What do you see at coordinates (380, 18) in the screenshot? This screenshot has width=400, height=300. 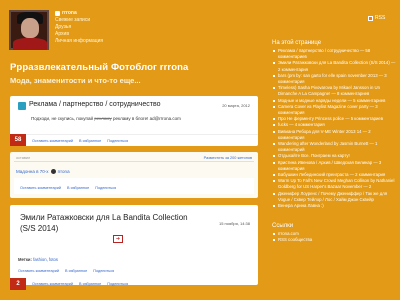 I see `rss-label: RSS` at bounding box center [380, 18].